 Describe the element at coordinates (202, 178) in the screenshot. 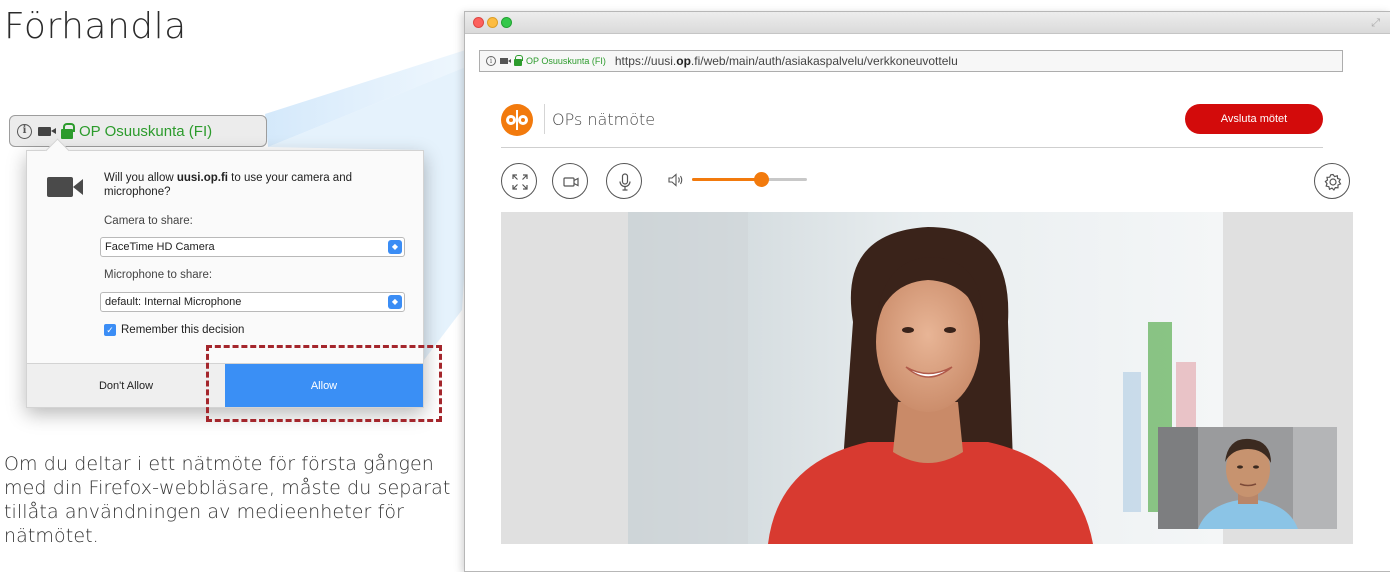

I see `question-domain: uusi.op.fi` at that location.